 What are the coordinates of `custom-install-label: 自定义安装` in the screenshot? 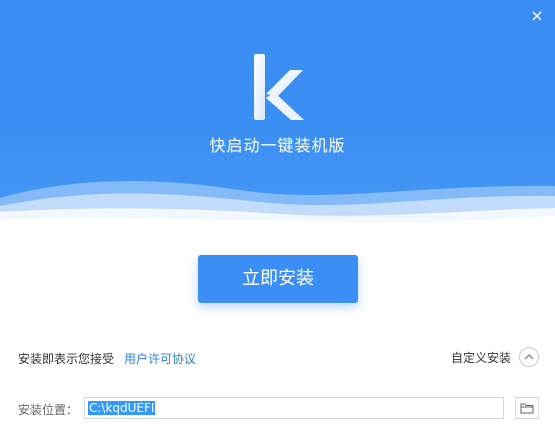 It's located at (480, 357).